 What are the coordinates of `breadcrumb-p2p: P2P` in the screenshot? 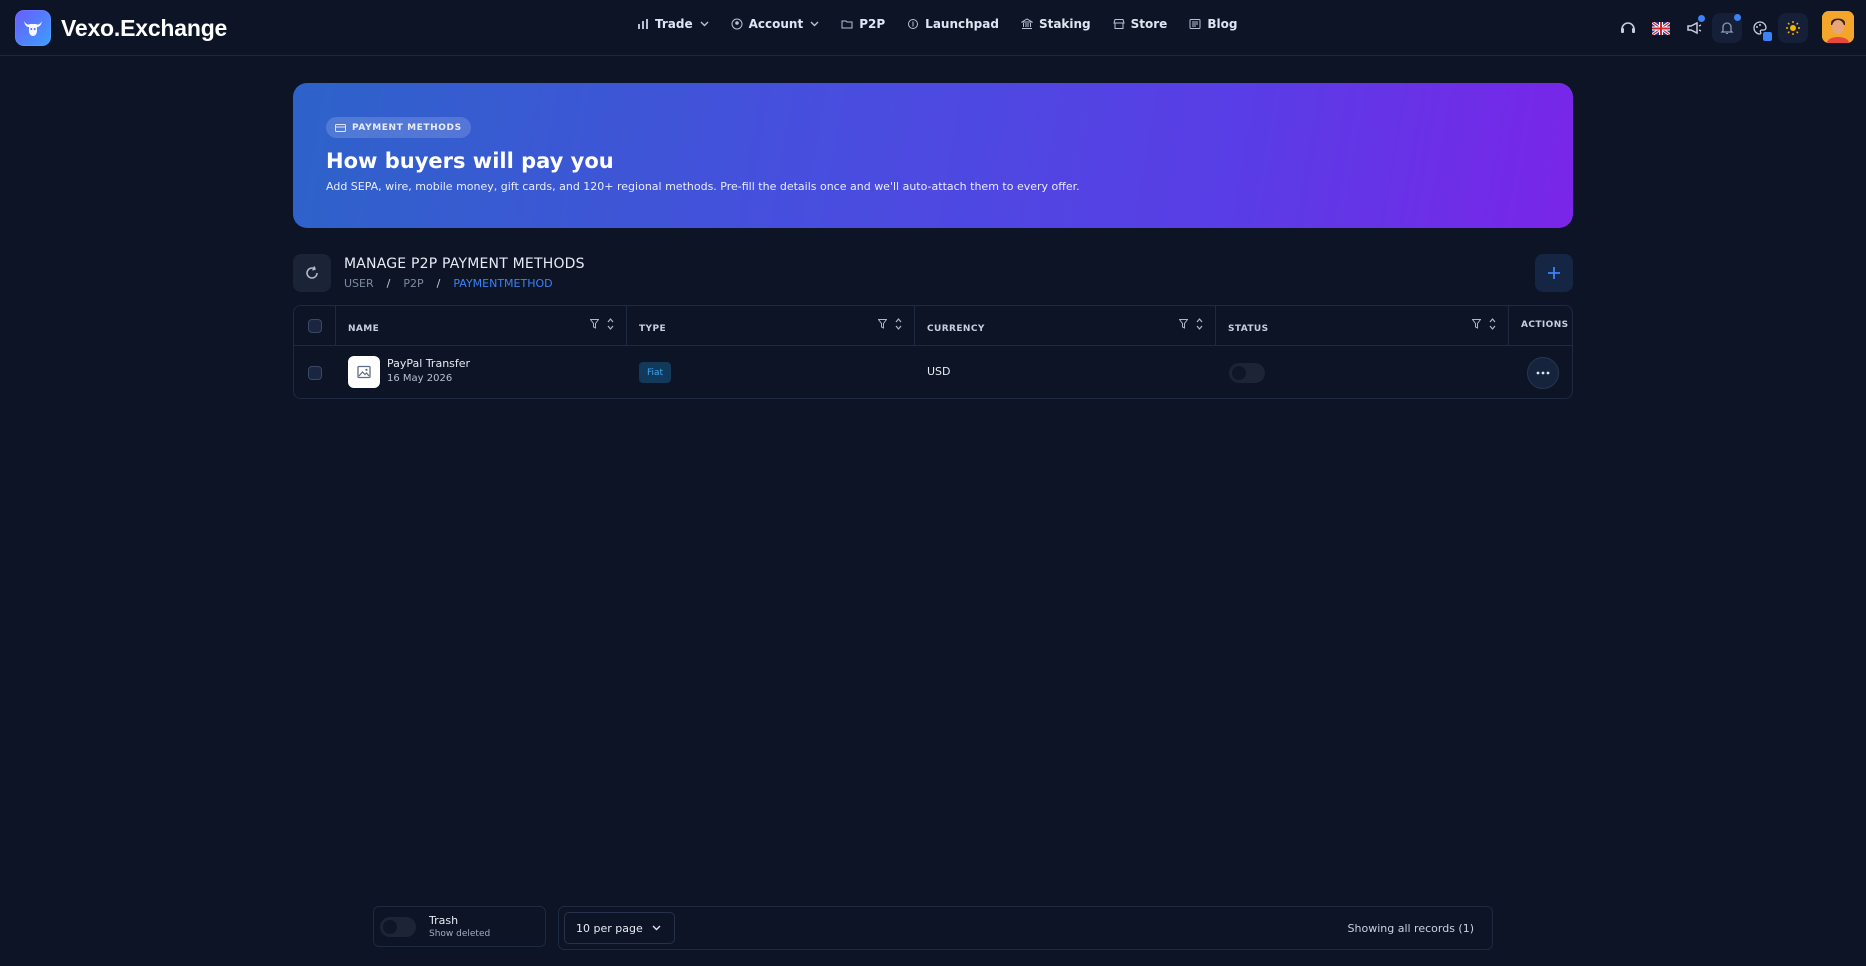 It's located at (413, 283).